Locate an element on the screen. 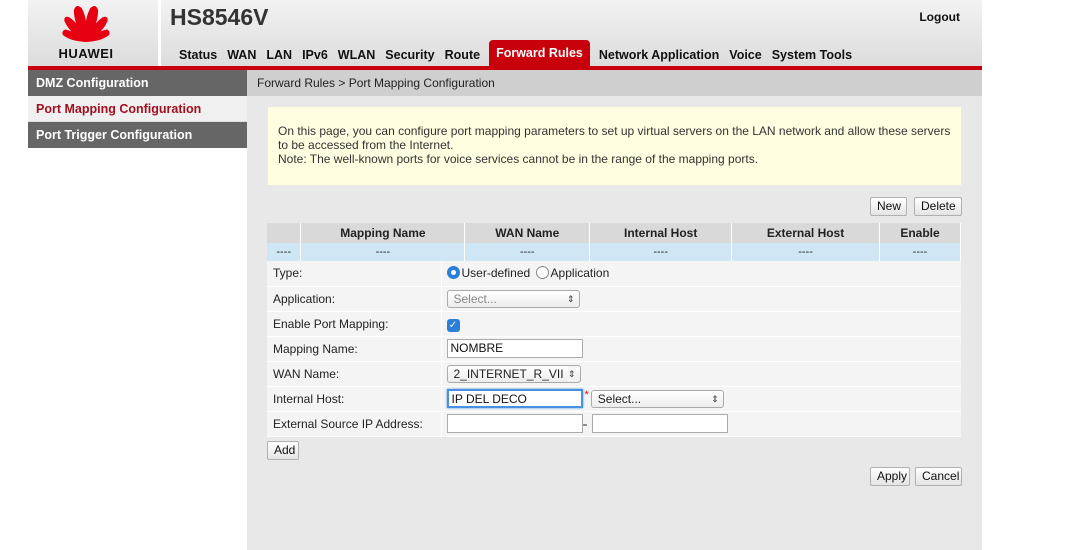  form-row-type: Type: User-defined Application is located at coordinates (614, 274).